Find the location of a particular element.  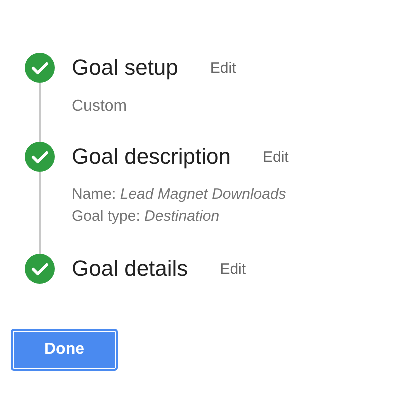

step-title: Goal setup is located at coordinates (125, 68).